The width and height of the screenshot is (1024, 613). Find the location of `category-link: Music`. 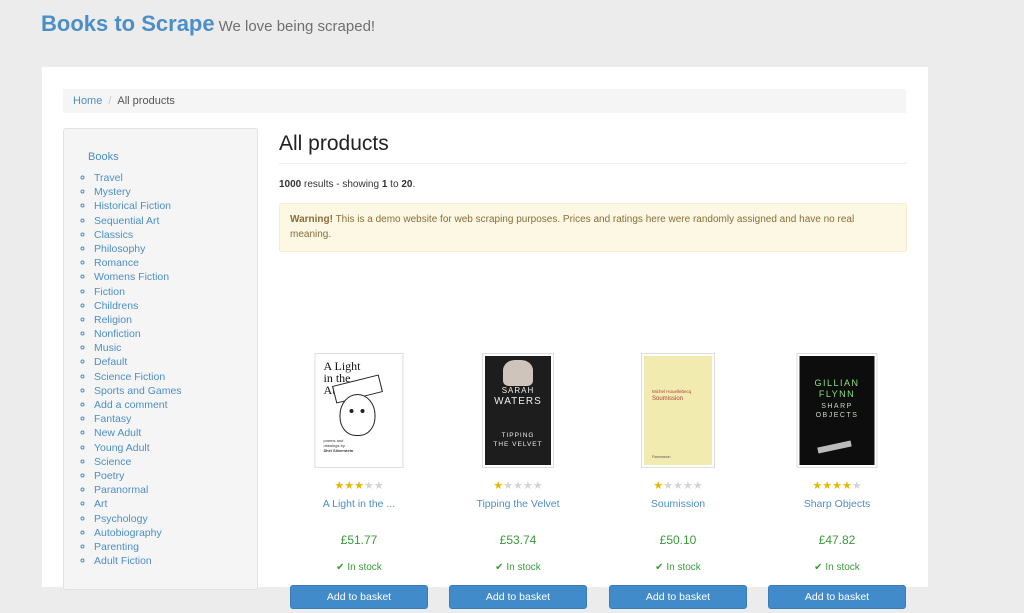

category-link: Music is located at coordinates (107, 348).